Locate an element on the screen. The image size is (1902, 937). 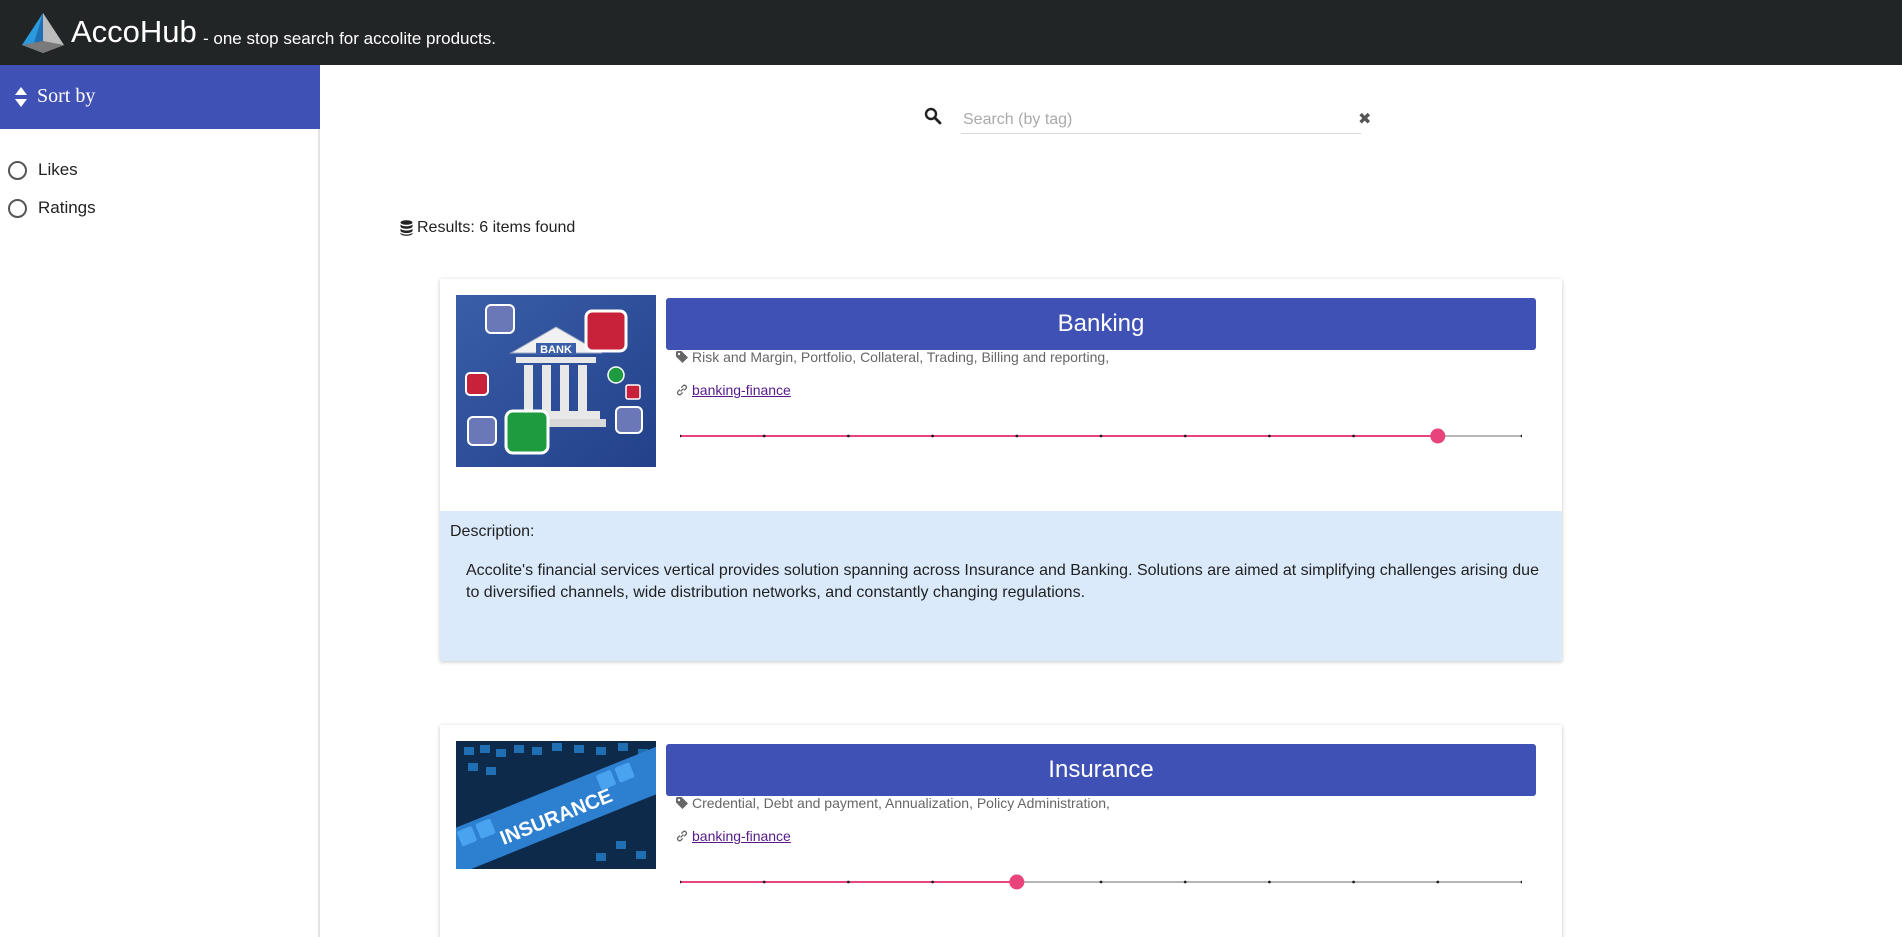
ratings-label: Ratings is located at coordinates (67, 207).